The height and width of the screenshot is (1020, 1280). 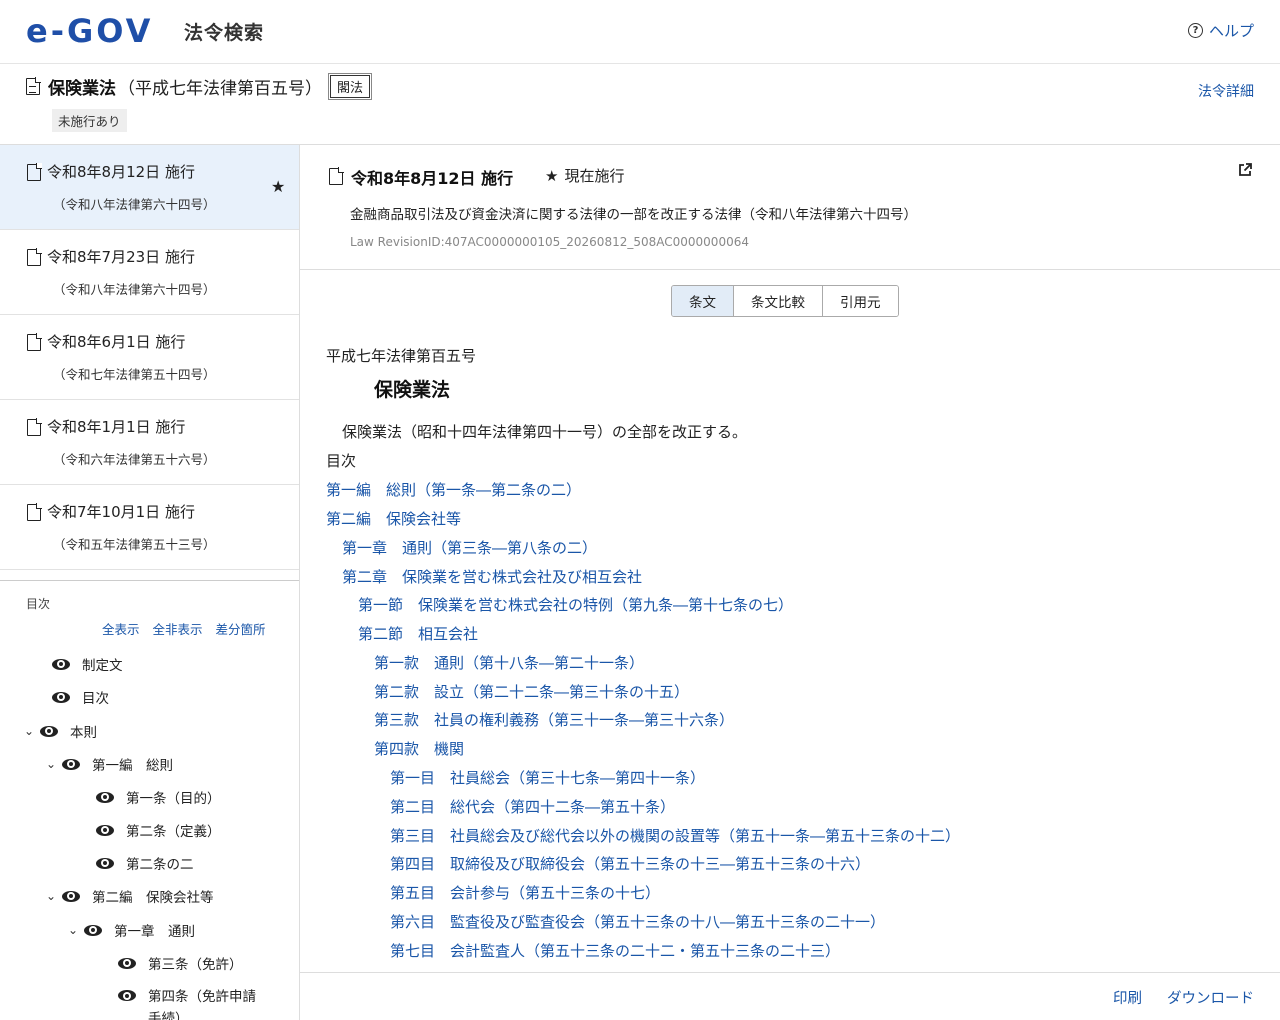 I want to click on law-number: （平成七年法律第百五号）, so click(x=220, y=89).